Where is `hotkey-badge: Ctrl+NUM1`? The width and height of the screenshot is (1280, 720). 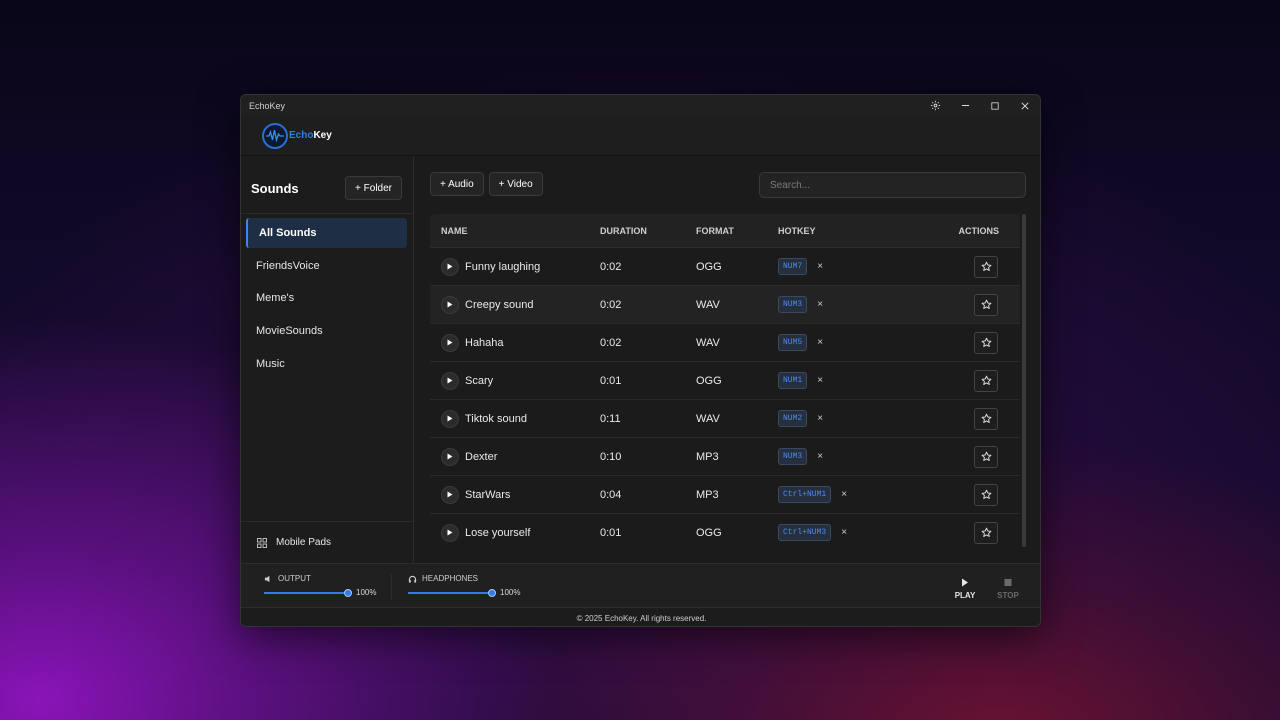
hotkey-badge: Ctrl+NUM1 is located at coordinates (805, 494).